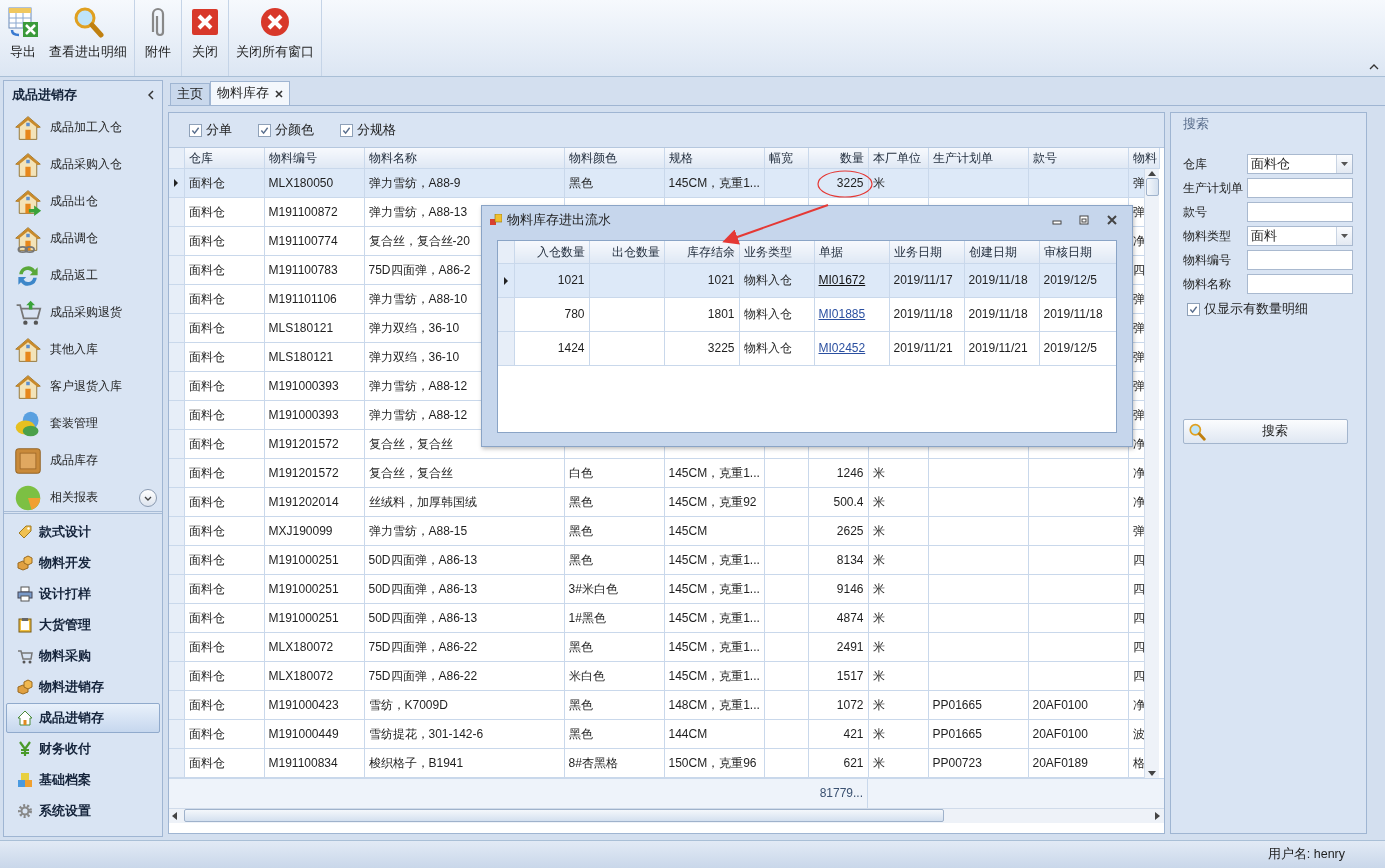  I want to click on table-row: 面料仓 M191000251 50D四面弹，A86-13 1#黑色 145CM，克重1... 4874 米 四, so click(656, 618).